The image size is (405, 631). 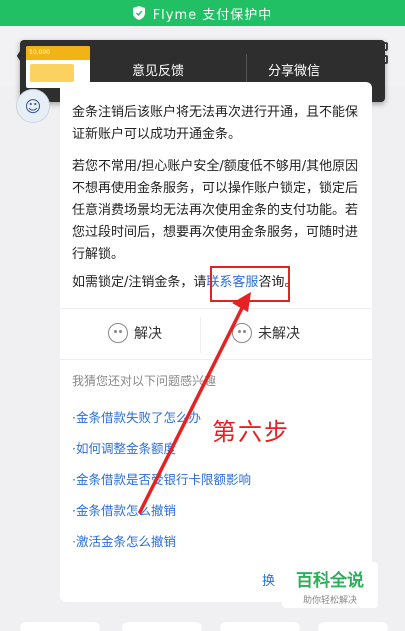 I want to click on suggestion-title: 我猜您还对以下问题感兴趣, so click(x=144, y=381).